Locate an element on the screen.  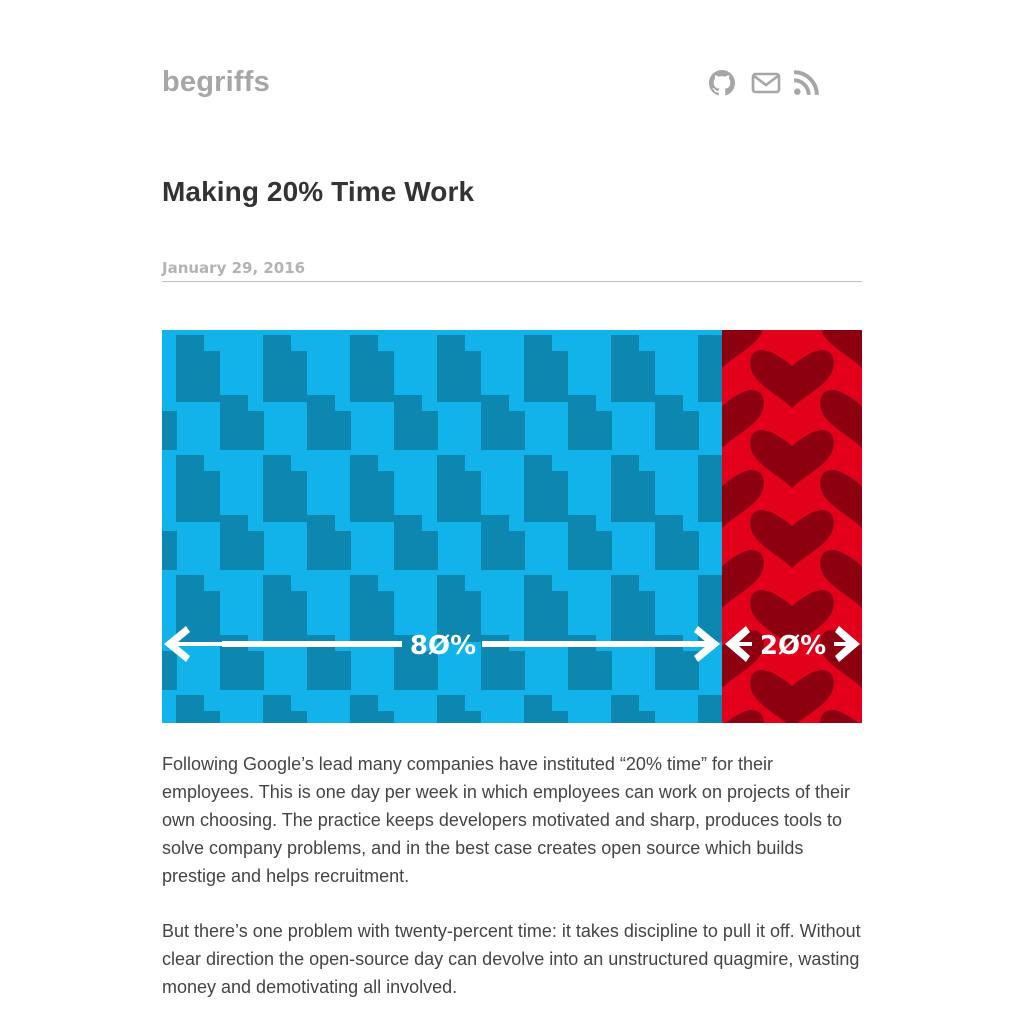
divider is located at coordinates (512, 281).